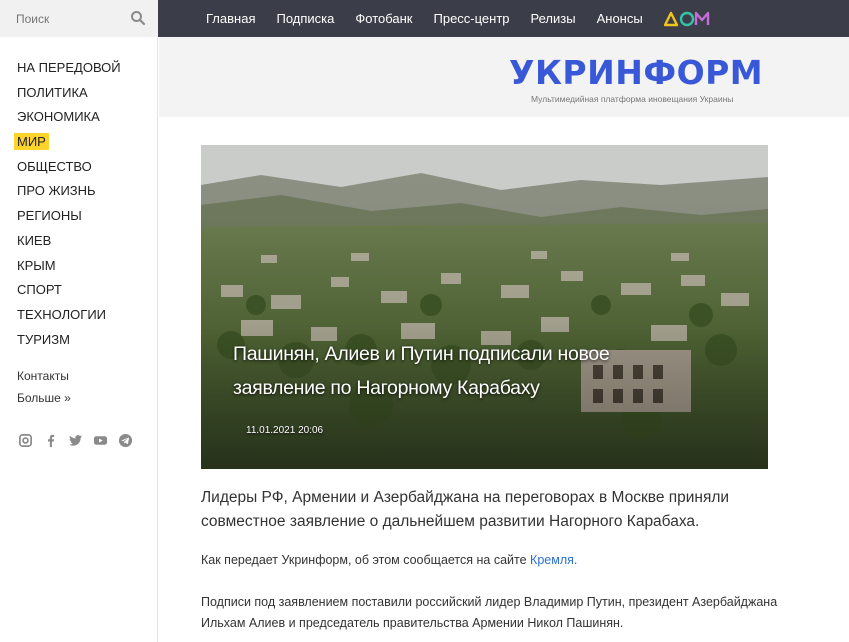 The width and height of the screenshot is (849, 642). I want to click on sidebar-item-pro-zhizn: ПРО ЖИЗНЬ, so click(79, 193).